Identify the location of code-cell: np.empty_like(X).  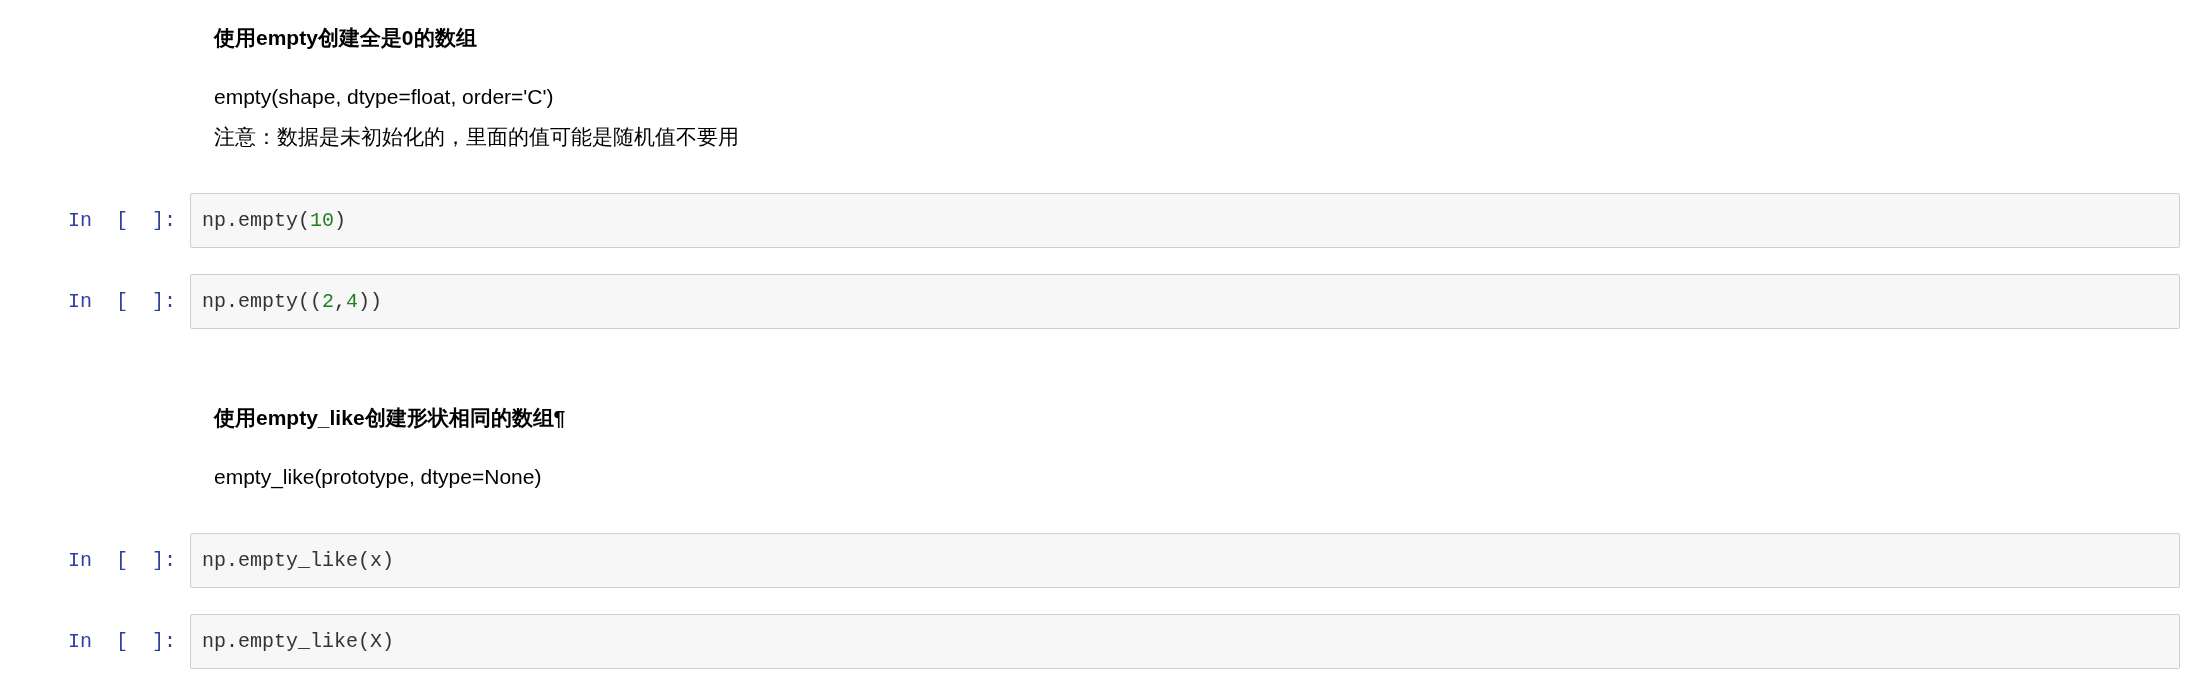
(1185, 641).